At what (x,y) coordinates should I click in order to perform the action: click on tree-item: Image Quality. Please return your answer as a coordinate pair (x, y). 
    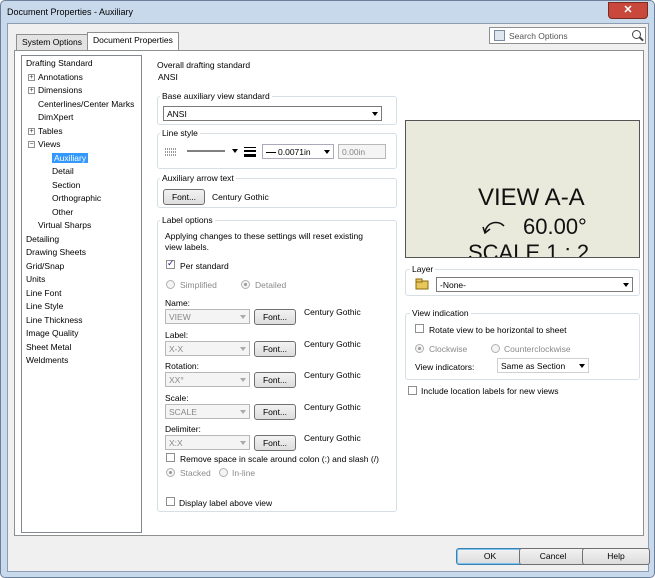
    Looking at the image, I should click on (52, 333).